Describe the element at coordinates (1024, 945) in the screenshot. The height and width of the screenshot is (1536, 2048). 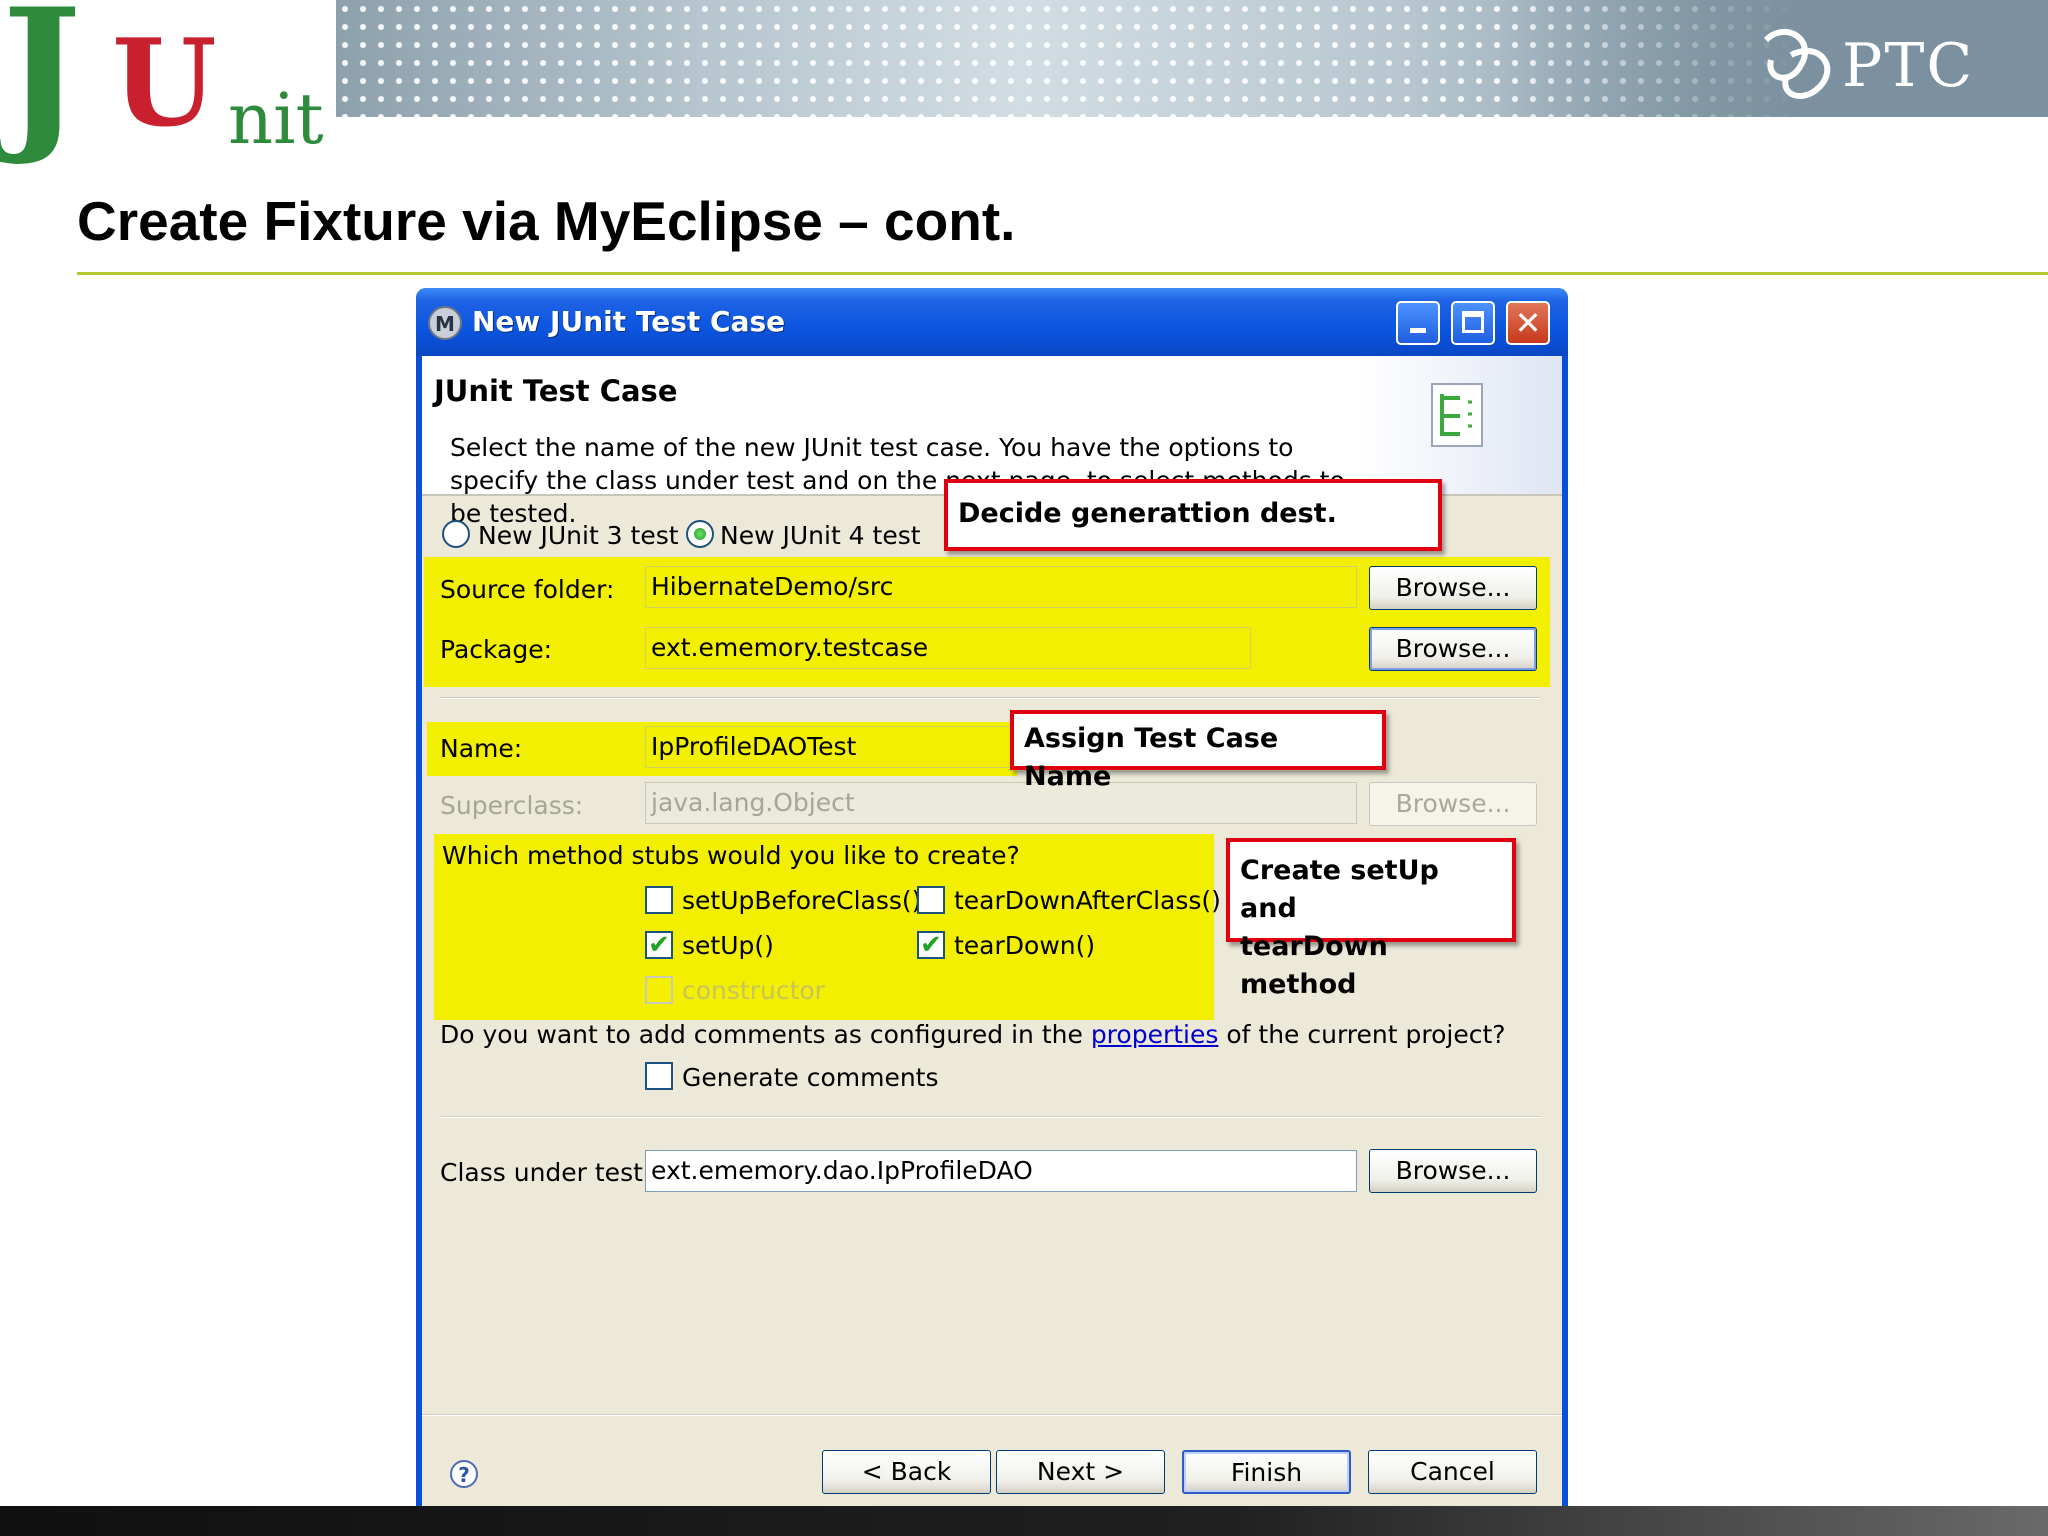
I see `teardown-label: tearDown()` at that location.